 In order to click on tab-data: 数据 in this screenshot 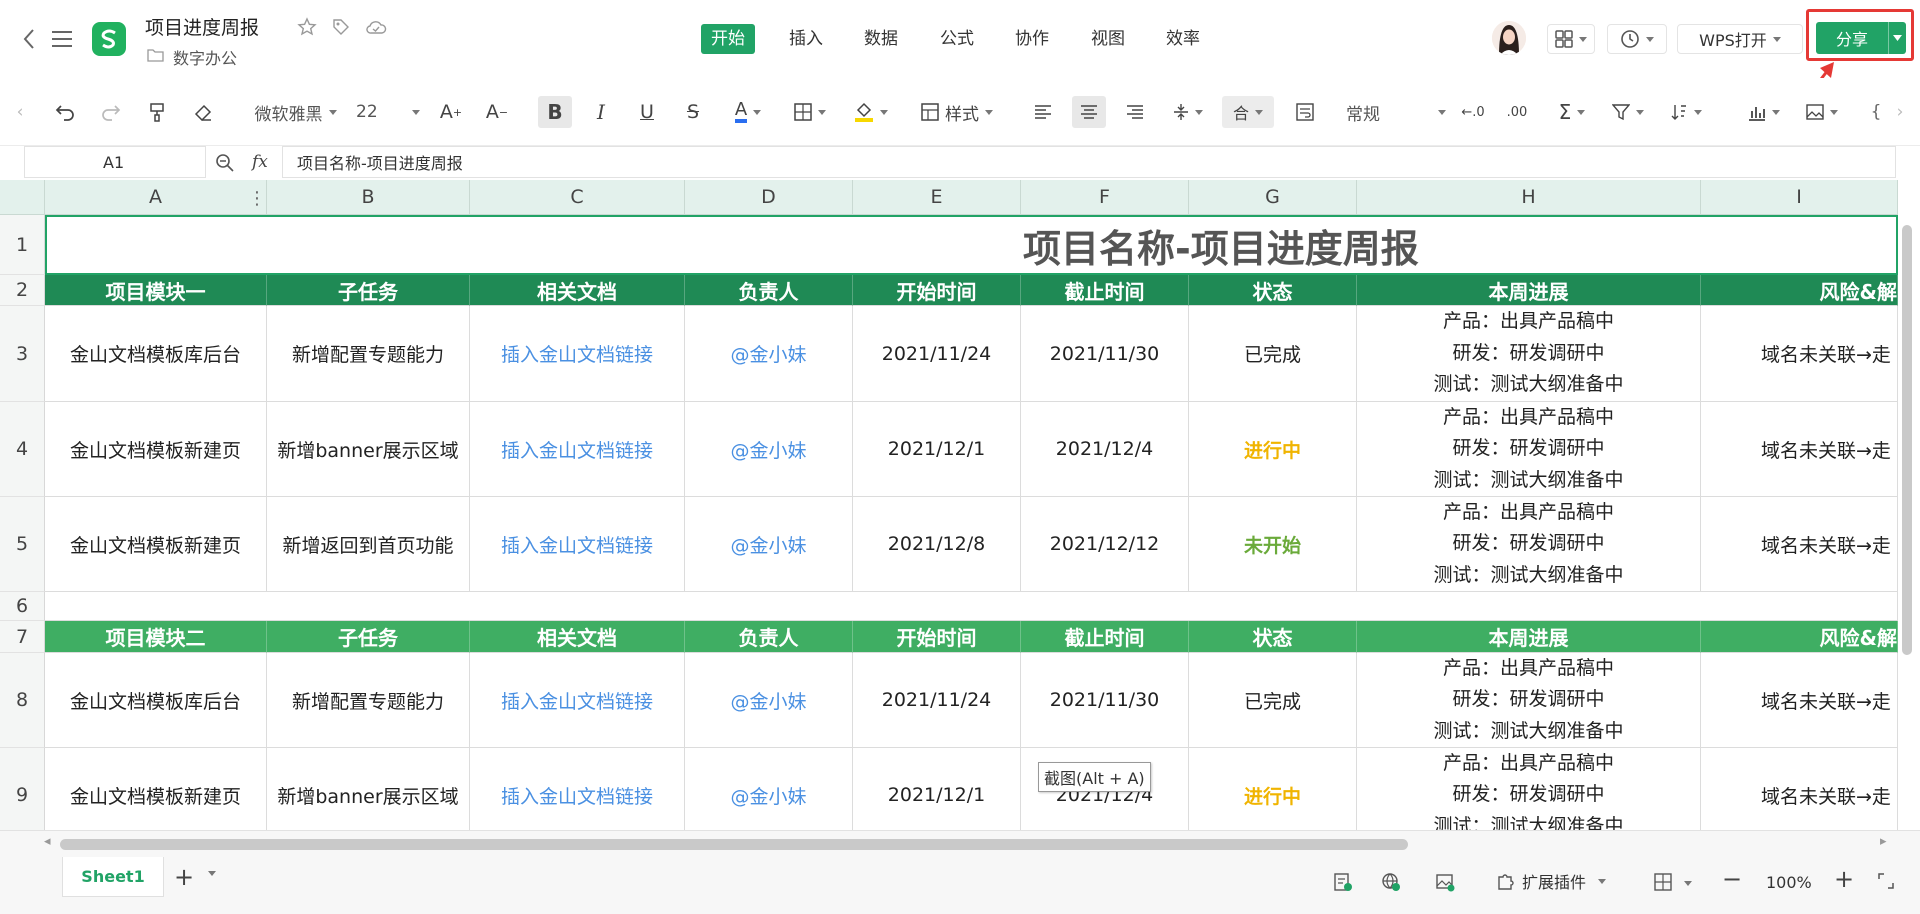, I will do `click(881, 39)`.